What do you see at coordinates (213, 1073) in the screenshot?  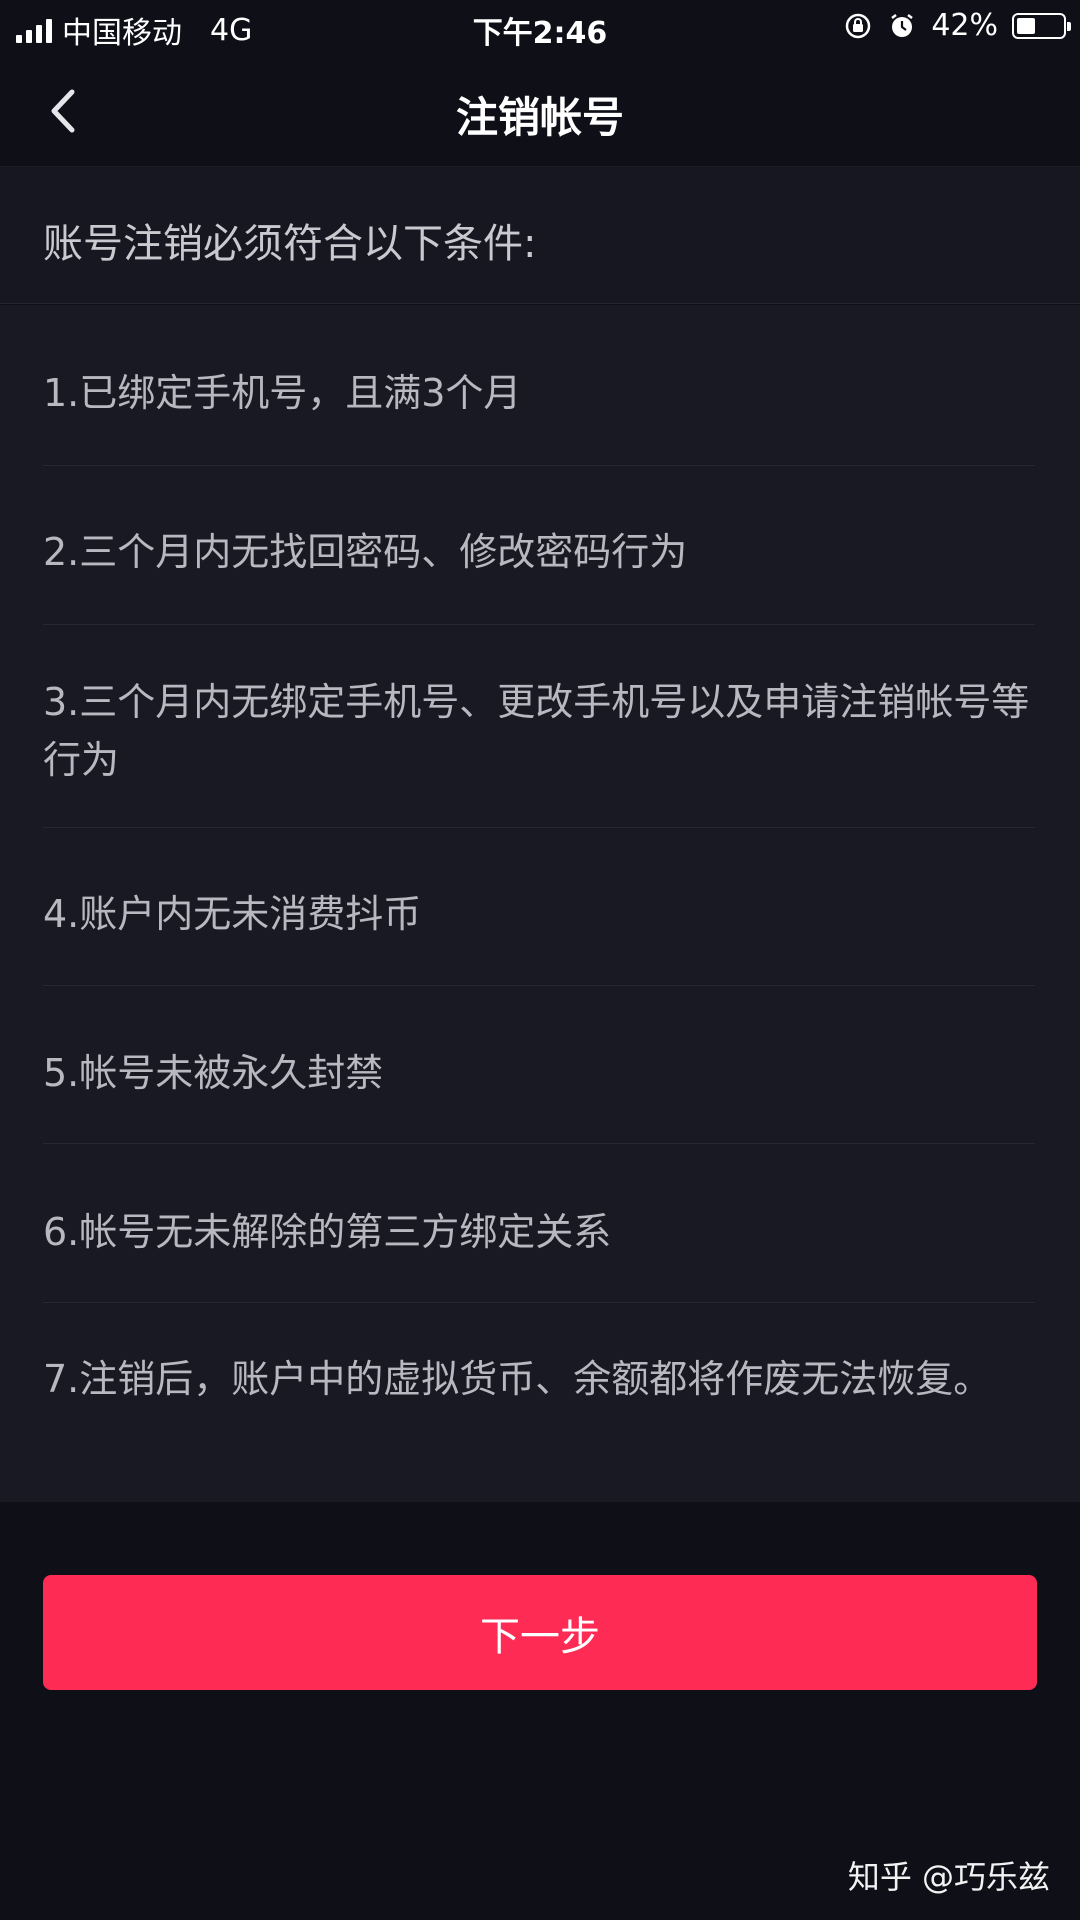 I see `condition-item: 5.帐号未被永久封禁` at bounding box center [213, 1073].